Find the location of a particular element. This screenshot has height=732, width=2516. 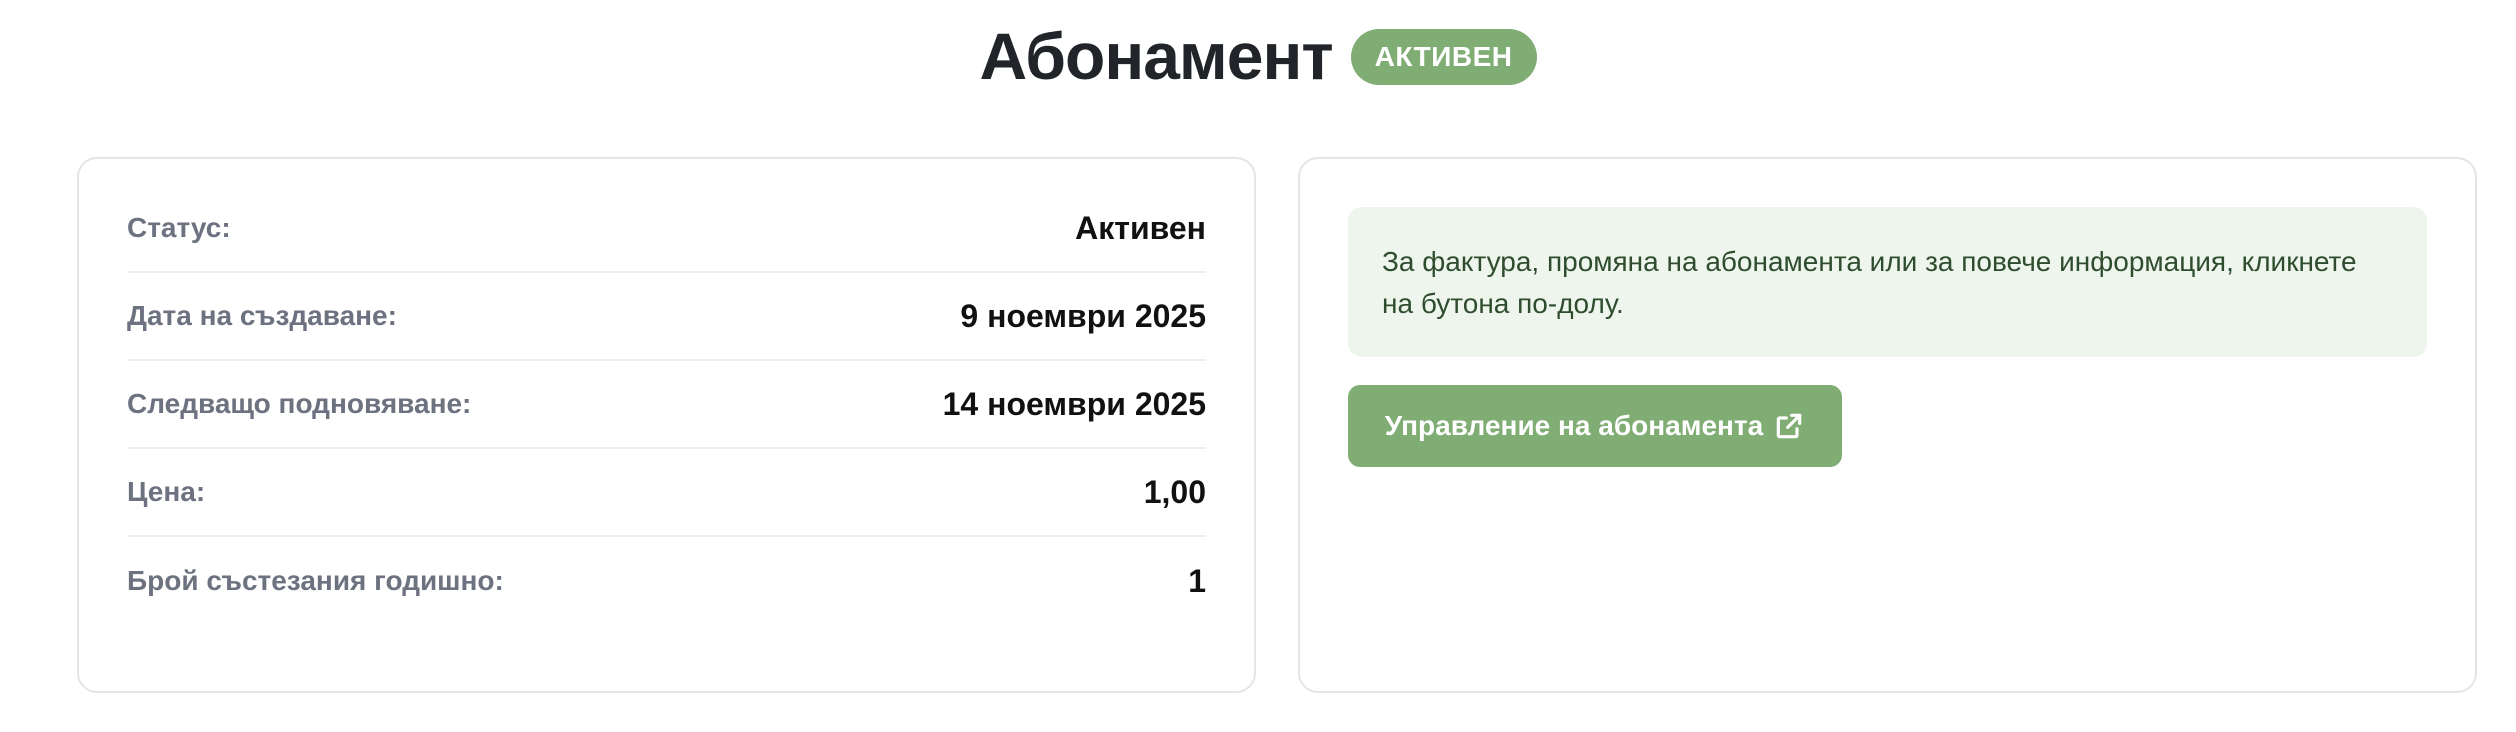

detail-value: 1 is located at coordinates (1197, 580).